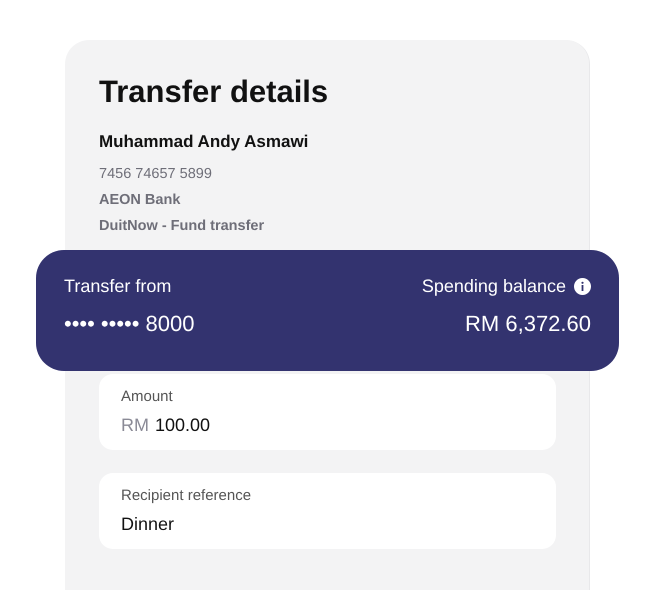  What do you see at coordinates (182, 425) in the screenshot?
I see `field-value: 100.00` at bounding box center [182, 425].